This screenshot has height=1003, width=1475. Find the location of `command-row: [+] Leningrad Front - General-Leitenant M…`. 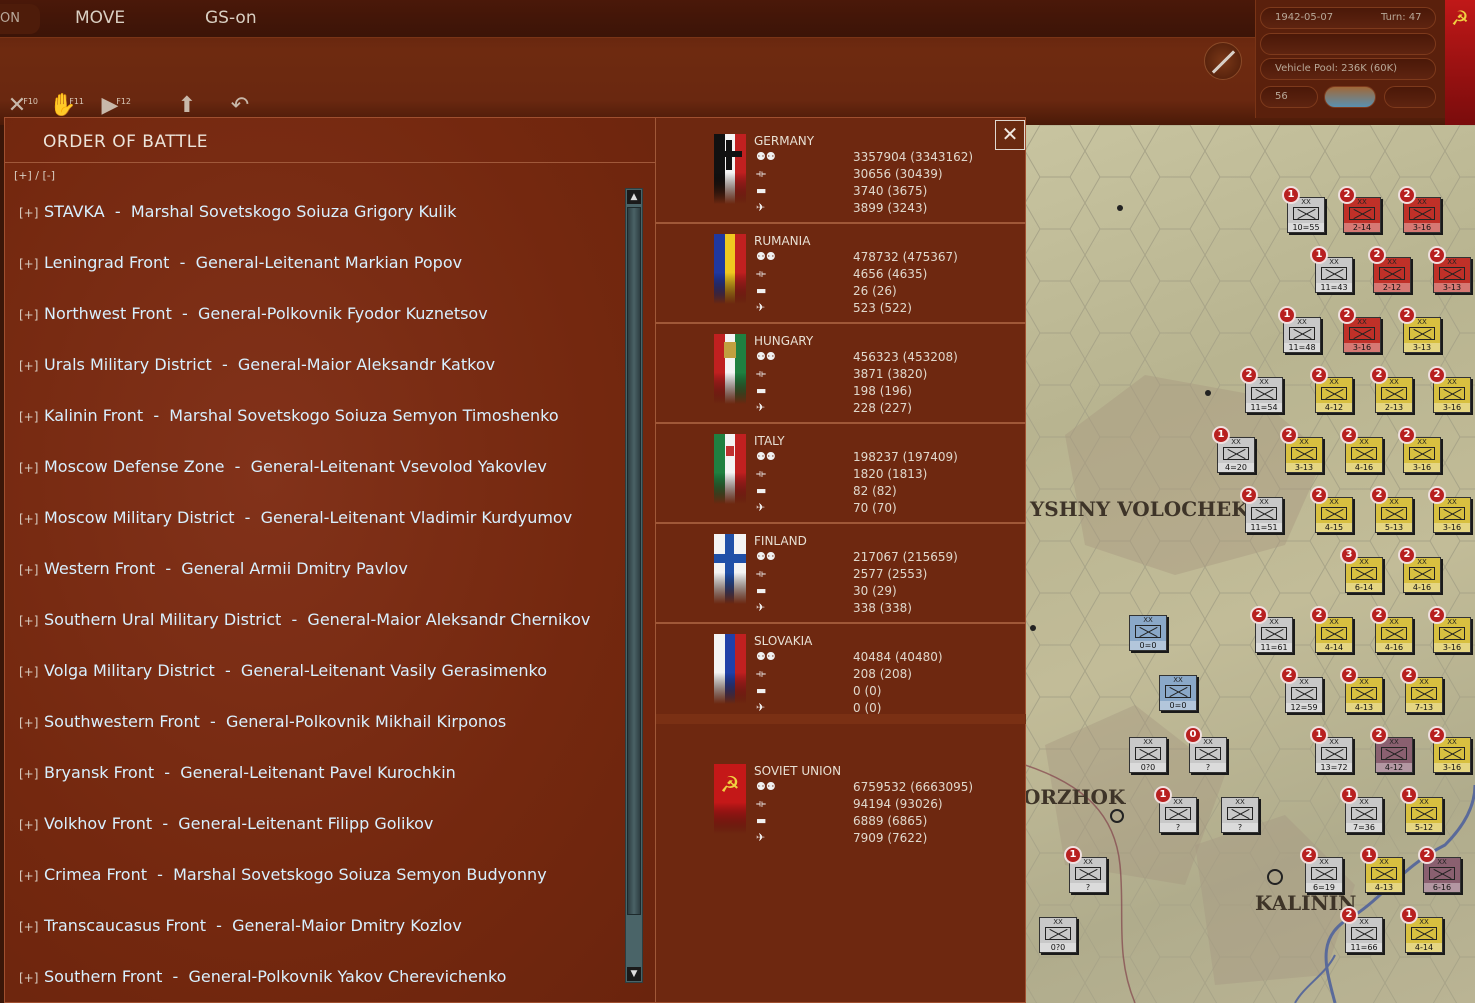

command-row: [+] Leningrad Front - General-Leitenant M… is located at coordinates (240, 262).